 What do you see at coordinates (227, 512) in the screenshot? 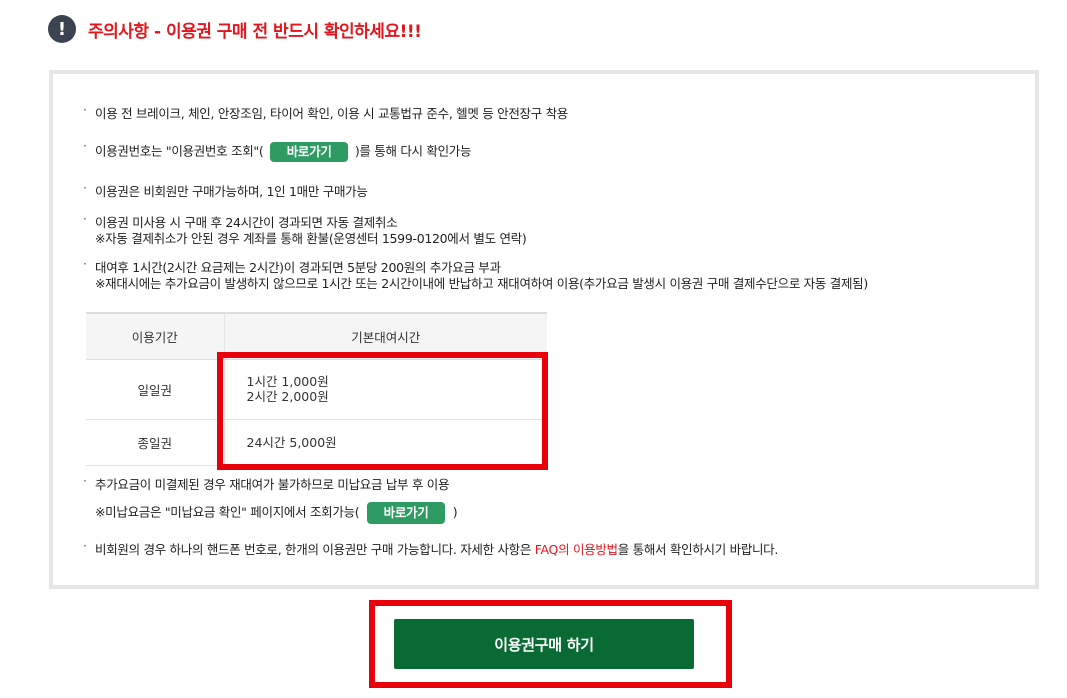
I see `notice-subtext: ※미납요금은 "미납요금 확인" 페이지에서 조회가능(` at bounding box center [227, 512].